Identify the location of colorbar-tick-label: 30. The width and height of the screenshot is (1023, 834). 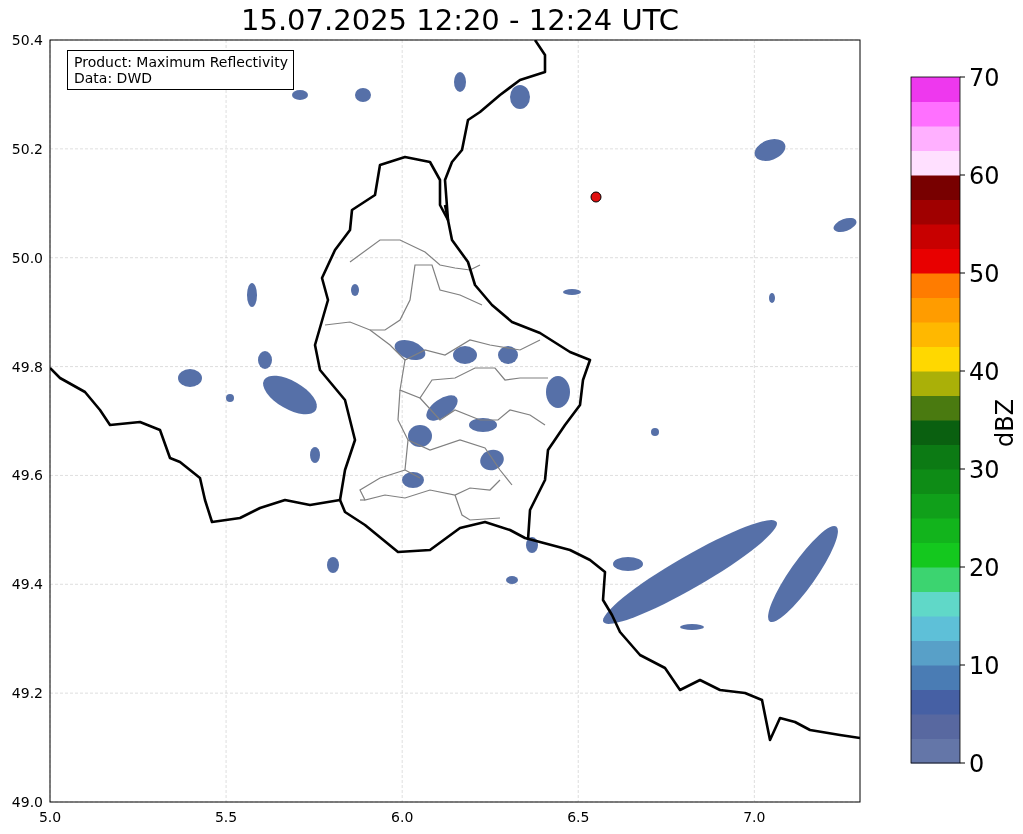
(984, 470).